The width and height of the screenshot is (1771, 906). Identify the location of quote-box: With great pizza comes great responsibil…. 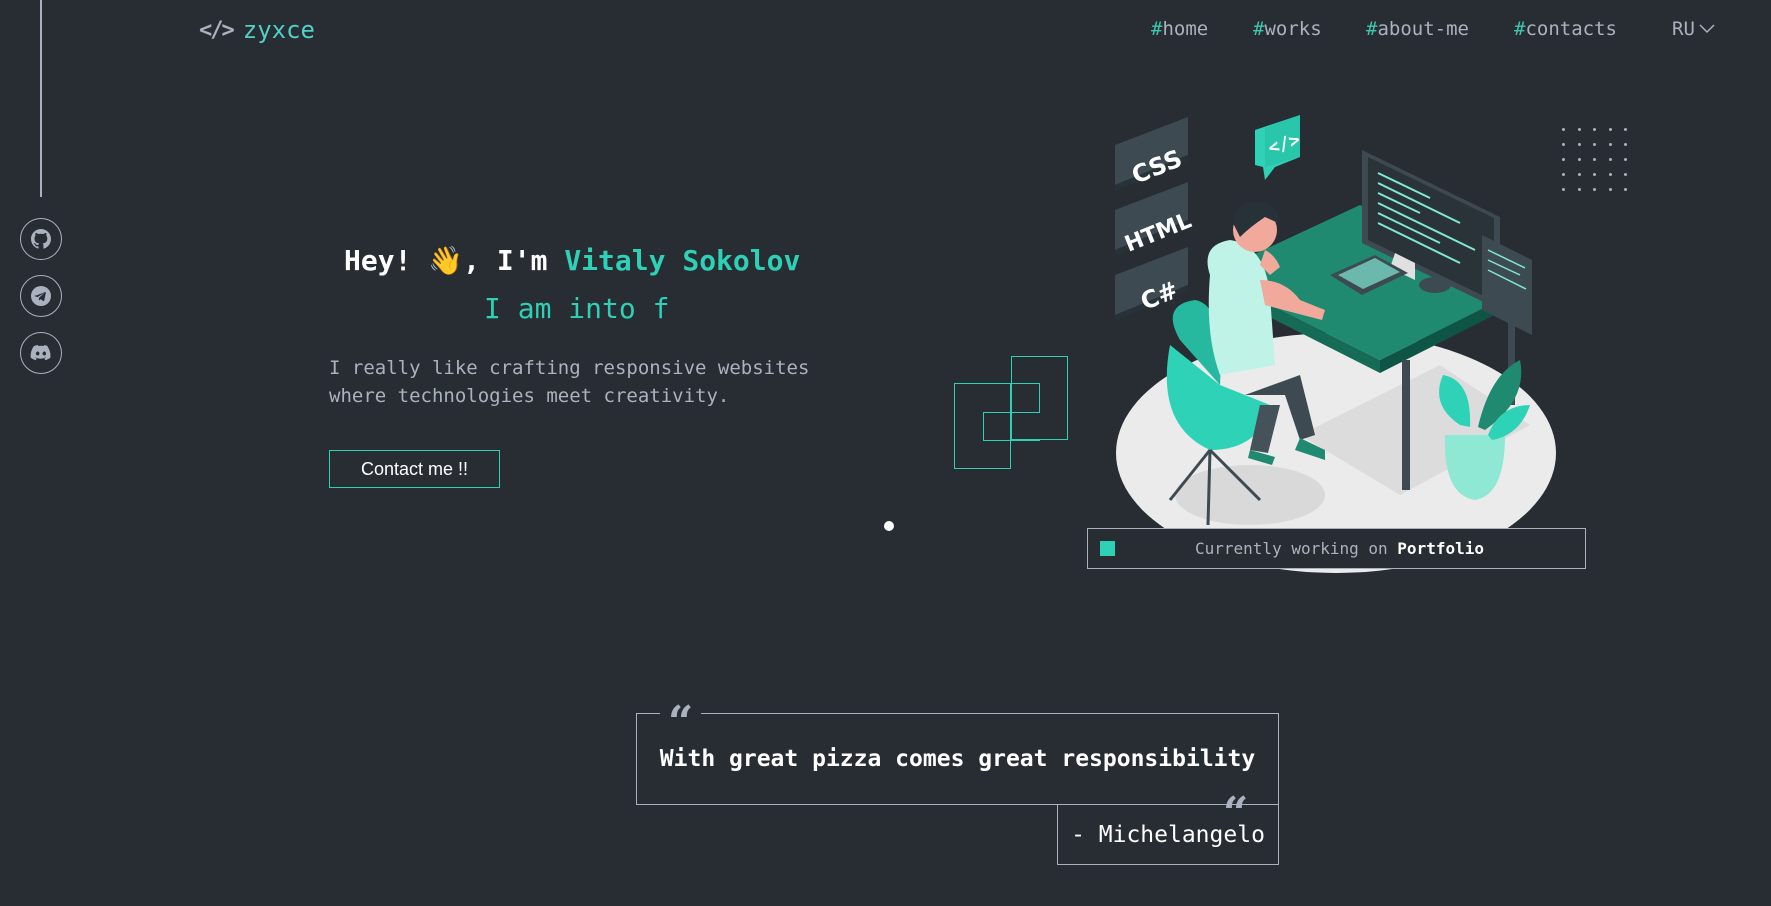
(957, 759).